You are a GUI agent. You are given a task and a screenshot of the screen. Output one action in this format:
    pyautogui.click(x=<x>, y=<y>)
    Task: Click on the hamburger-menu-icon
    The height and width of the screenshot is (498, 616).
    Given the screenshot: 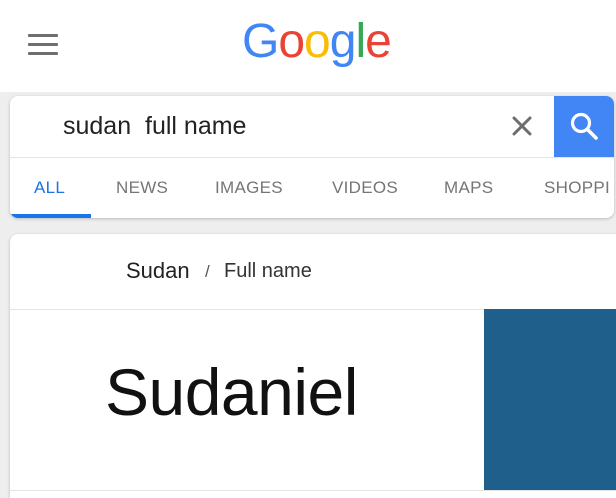 What is the action you would take?
    pyautogui.click(x=43, y=45)
    